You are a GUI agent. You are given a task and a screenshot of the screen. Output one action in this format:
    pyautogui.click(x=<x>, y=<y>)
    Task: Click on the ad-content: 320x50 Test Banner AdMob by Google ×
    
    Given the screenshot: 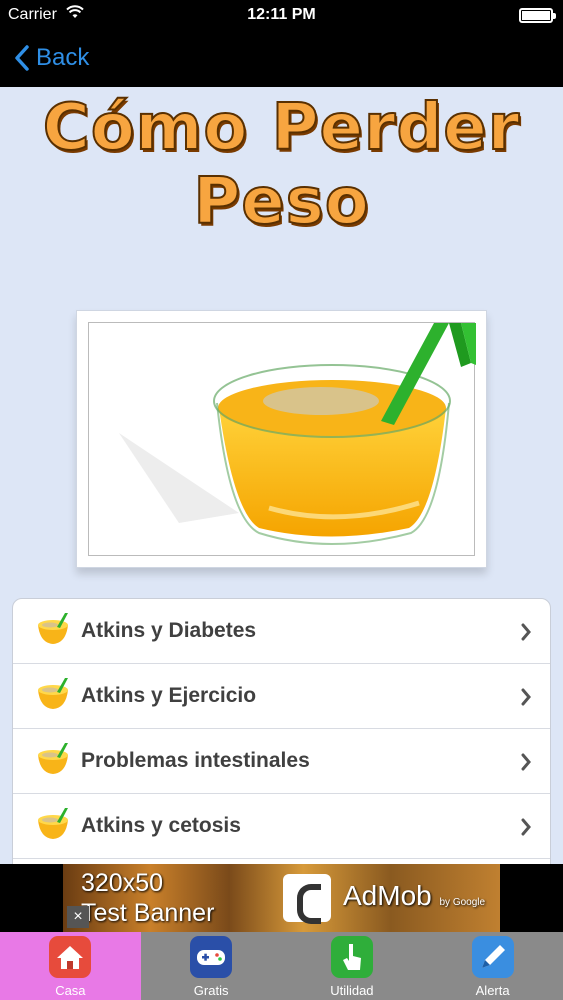 What is the action you would take?
    pyautogui.click(x=281, y=898)
    